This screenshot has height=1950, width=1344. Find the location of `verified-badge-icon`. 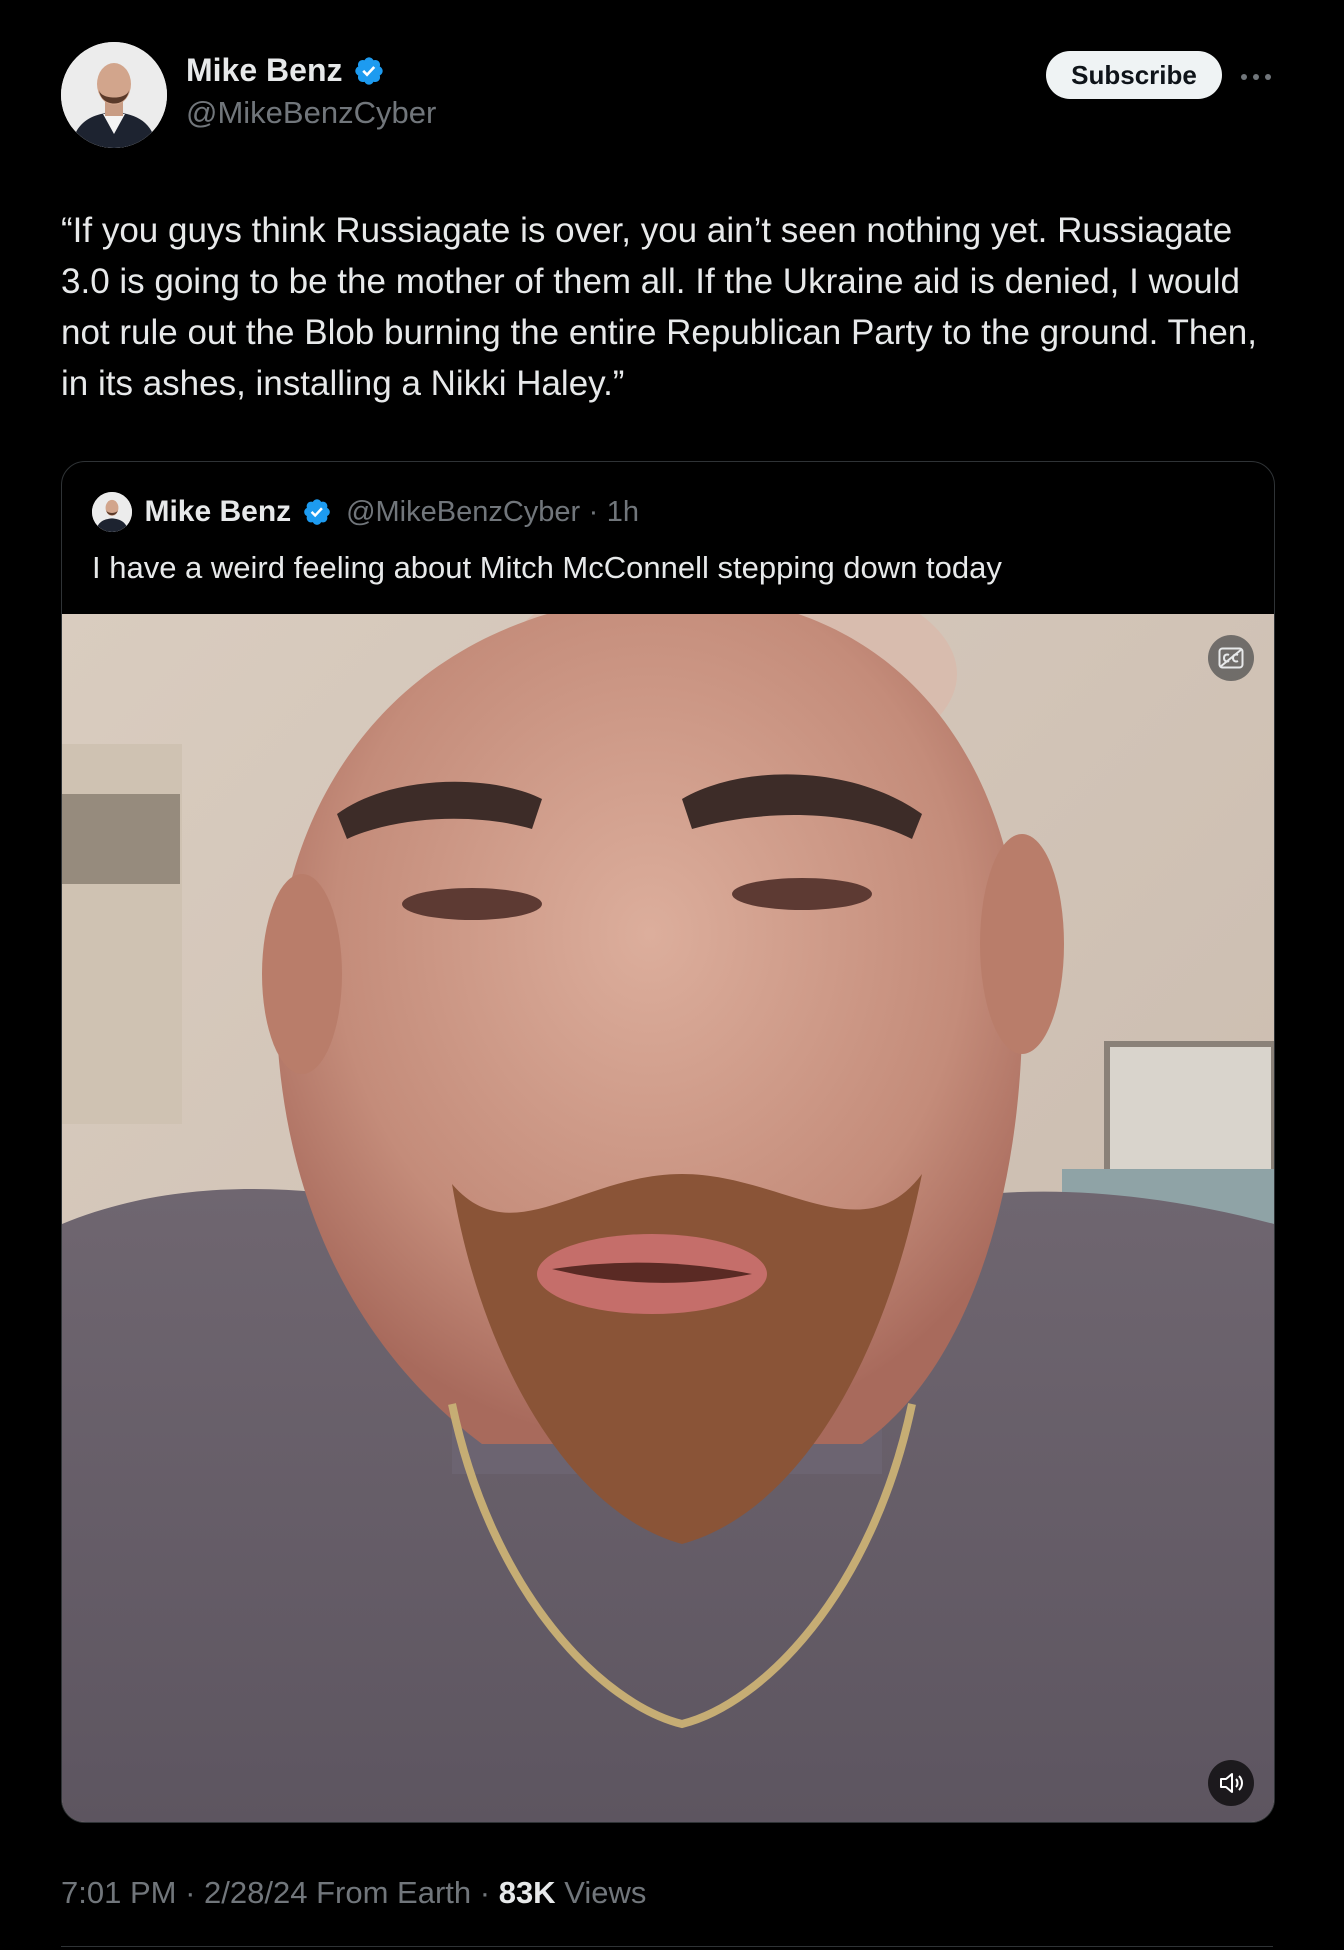

verified-badge-icon is located at coordinates (369, 71).